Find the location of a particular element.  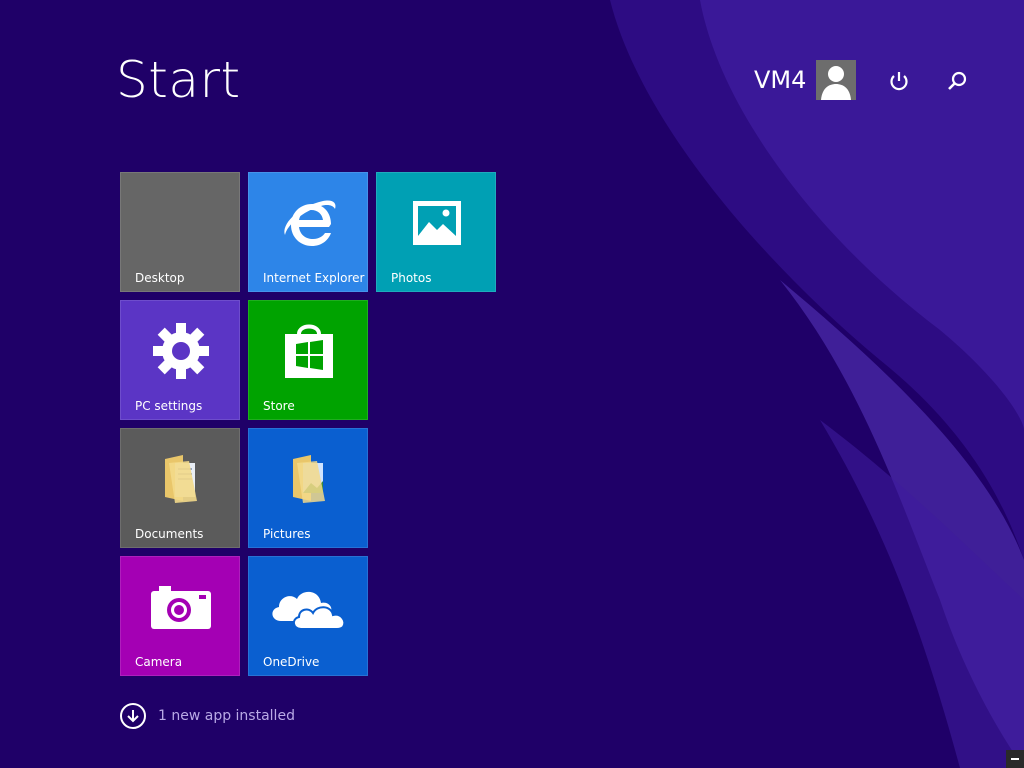

tile-photos: Photos is located at coordinates (436, 232).